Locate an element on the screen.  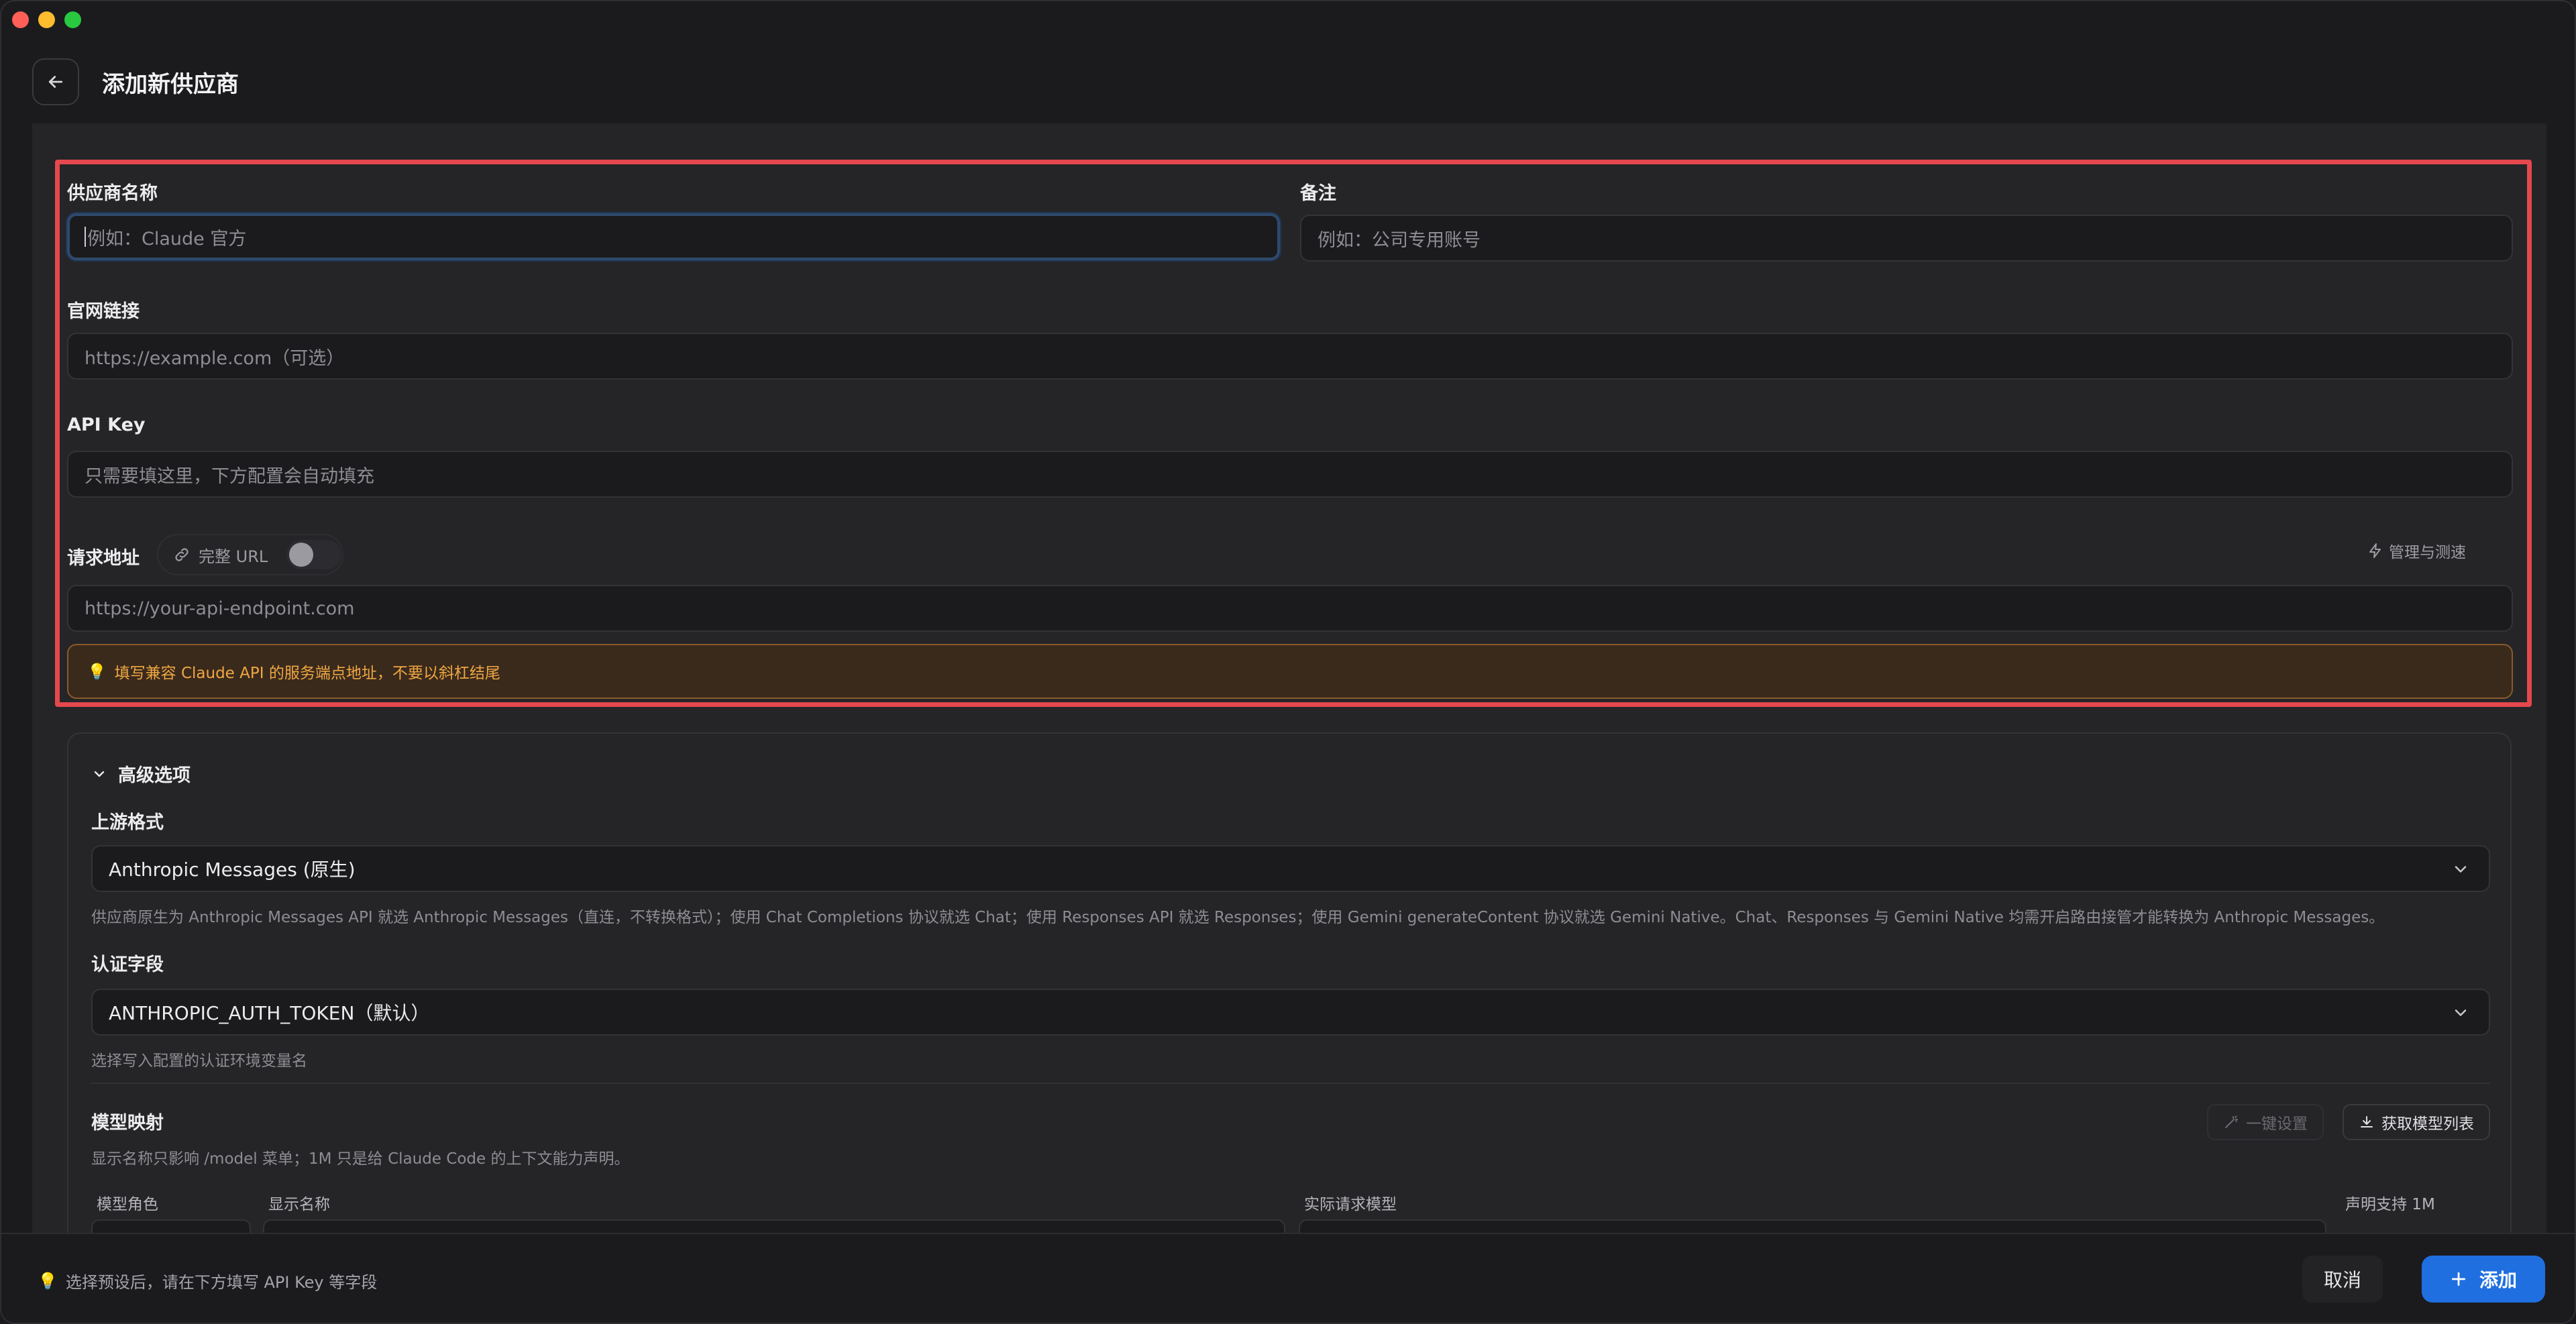
page-header: 添加新供应商 is located at coordinates (135, 82).